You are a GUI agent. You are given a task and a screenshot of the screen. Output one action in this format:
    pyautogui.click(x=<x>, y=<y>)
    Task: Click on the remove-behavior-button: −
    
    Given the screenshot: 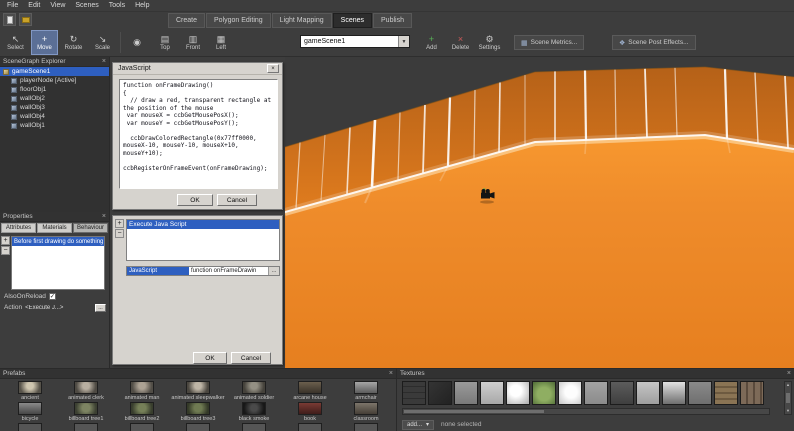 What is the action you would take?
    pyautogui.click(x=5, y=250)
    